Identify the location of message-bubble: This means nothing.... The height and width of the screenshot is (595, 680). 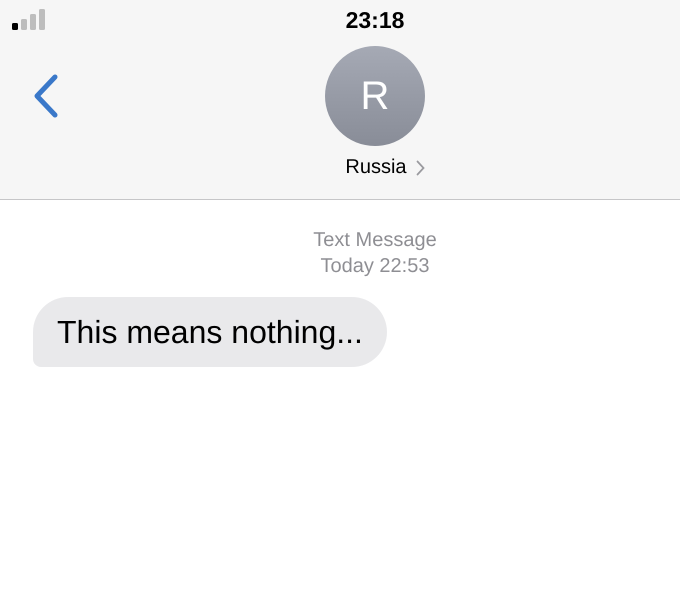
(210, 332).